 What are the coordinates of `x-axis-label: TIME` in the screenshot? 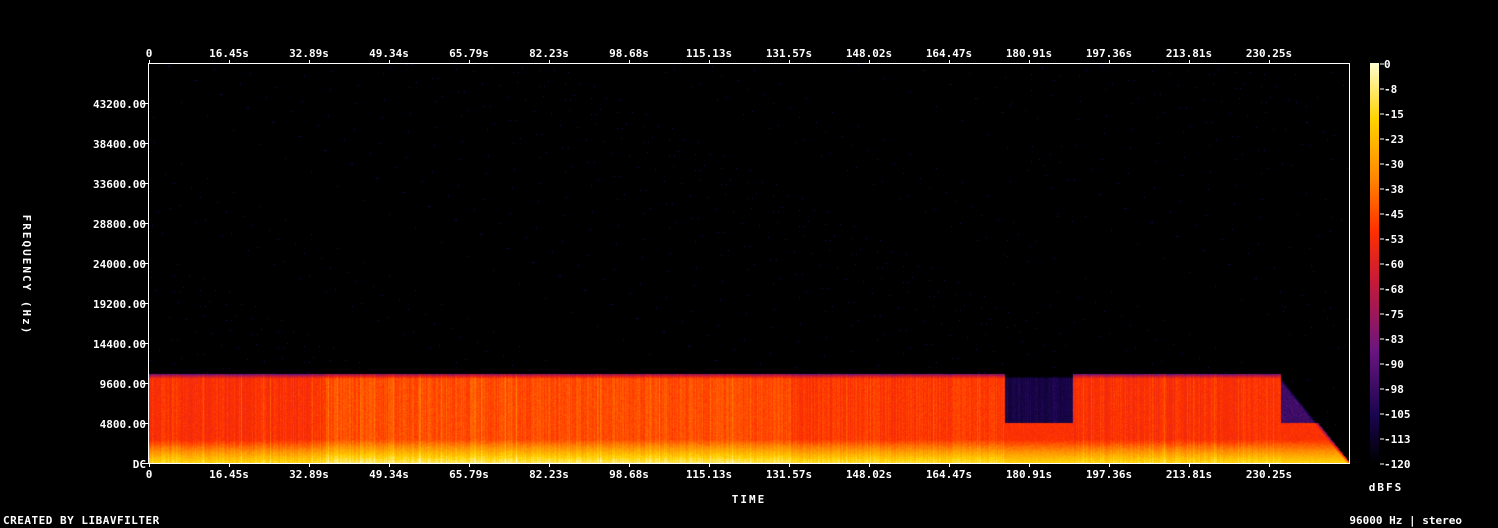 It's located at (749, 499).